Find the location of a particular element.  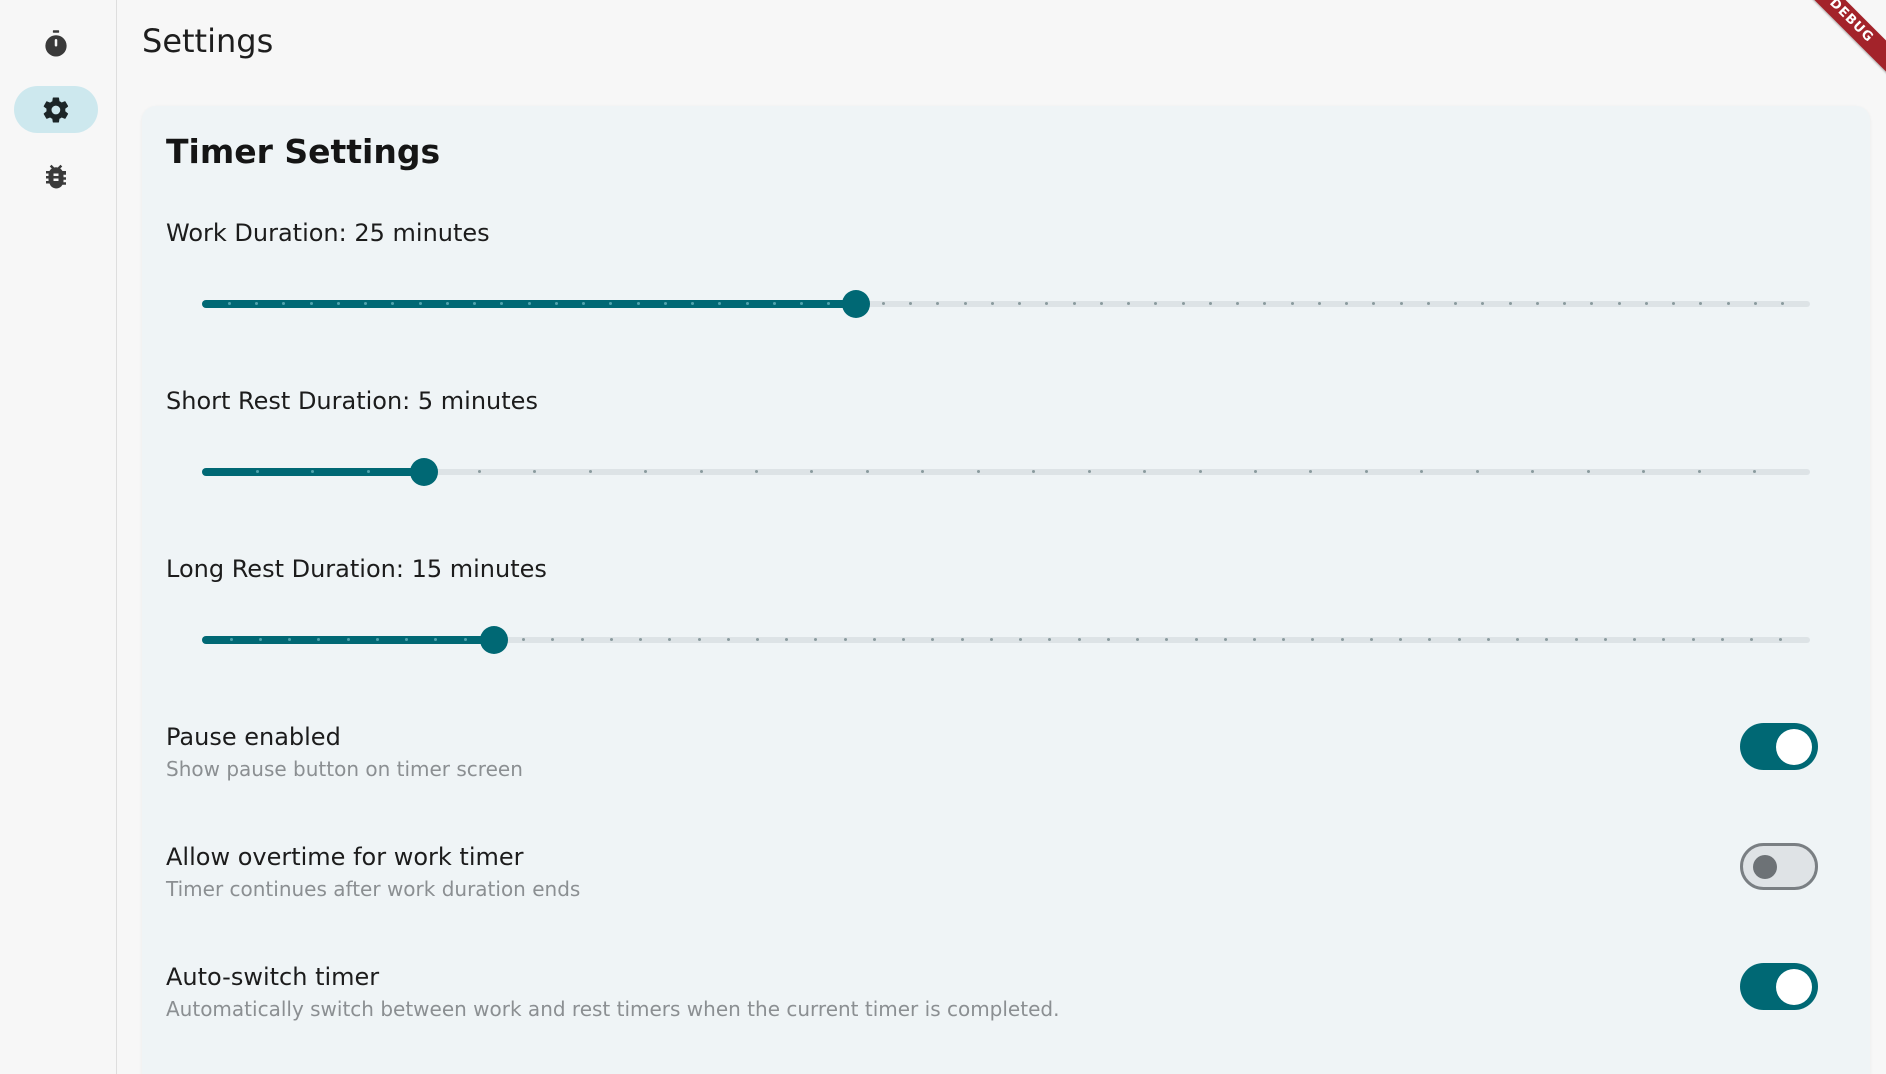

debug-banner: DEBUG is located at coordinates (1838, 41).